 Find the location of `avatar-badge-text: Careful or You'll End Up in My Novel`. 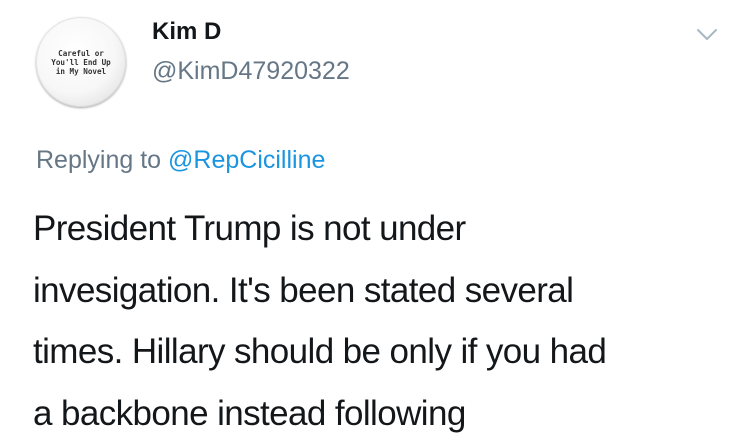

avatar-badge-text: Careful or You'll End Up in My Novel is located at coordinates (81, 62).